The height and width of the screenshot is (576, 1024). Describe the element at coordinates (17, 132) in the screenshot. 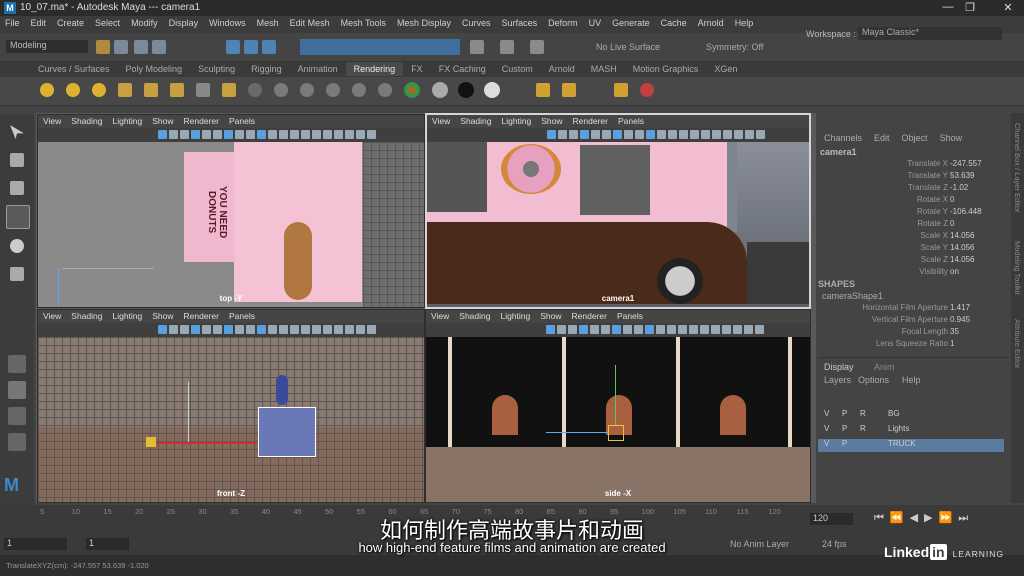

I see `select-tool-icon` at that location.